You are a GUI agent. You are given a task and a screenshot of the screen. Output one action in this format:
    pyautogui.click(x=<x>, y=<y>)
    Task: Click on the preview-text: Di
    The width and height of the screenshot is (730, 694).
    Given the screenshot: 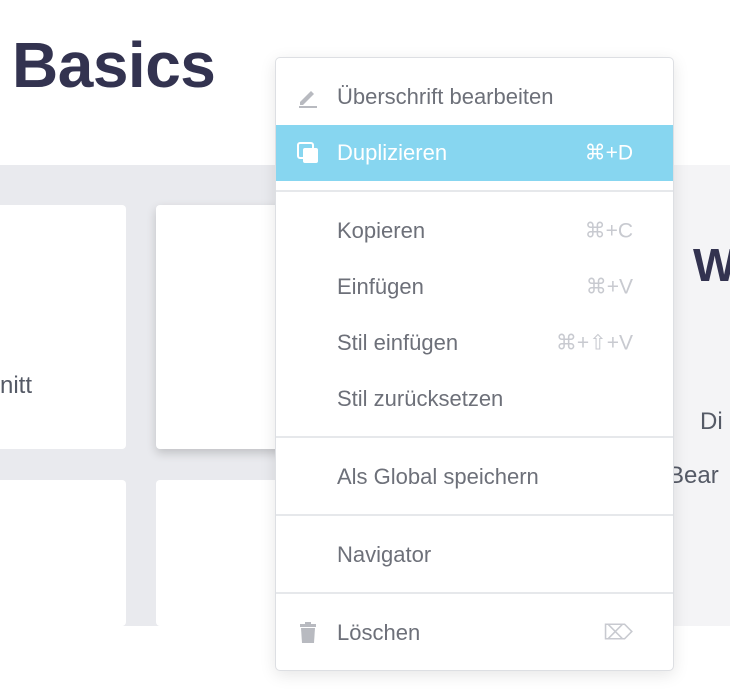 What is the action you would take?
    pyautogui.click(x=711, y=421)
    